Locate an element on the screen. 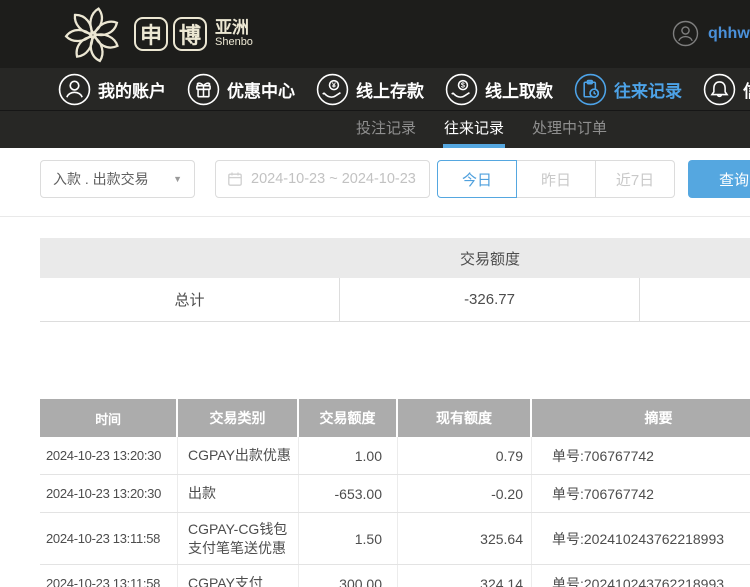 The image size is (750, 587). col-header-time: 时间 is located at coordinates (109, 418).